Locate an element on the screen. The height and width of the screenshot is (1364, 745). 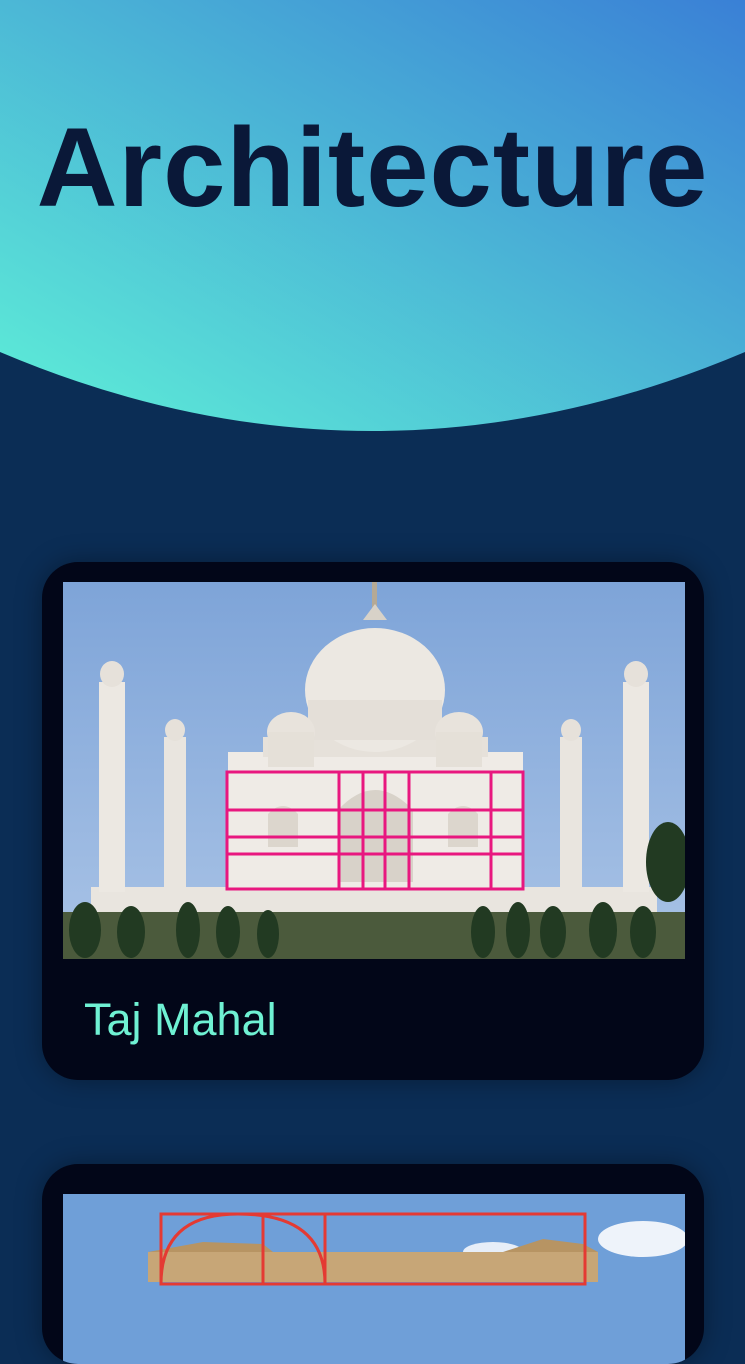
architecture-card-parthenon is located at coordinates (373, 1264).